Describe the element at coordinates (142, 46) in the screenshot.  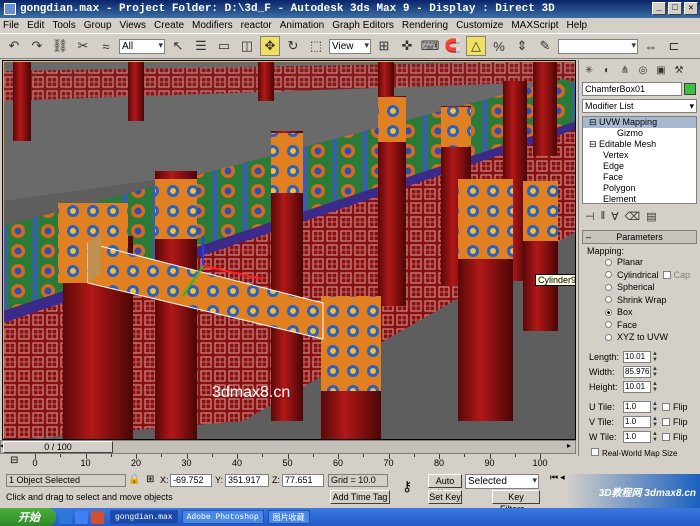
I see `selection-filter-dropdown: All` at that location.